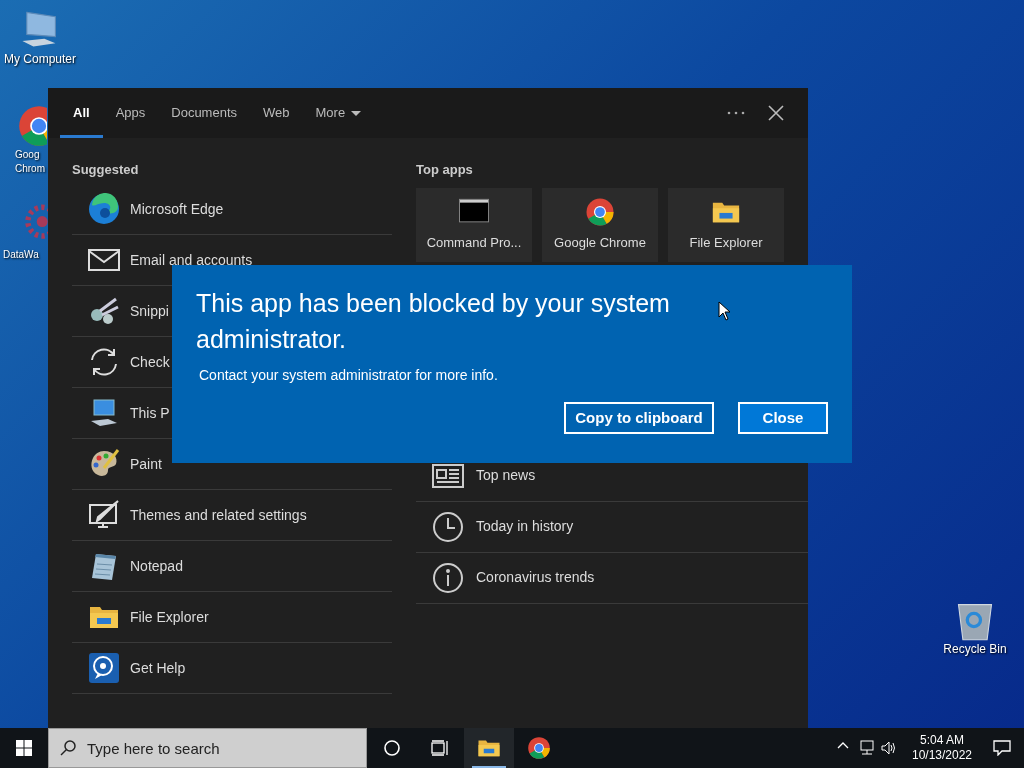  I want to click on tab: Apps, so click(130, 113).